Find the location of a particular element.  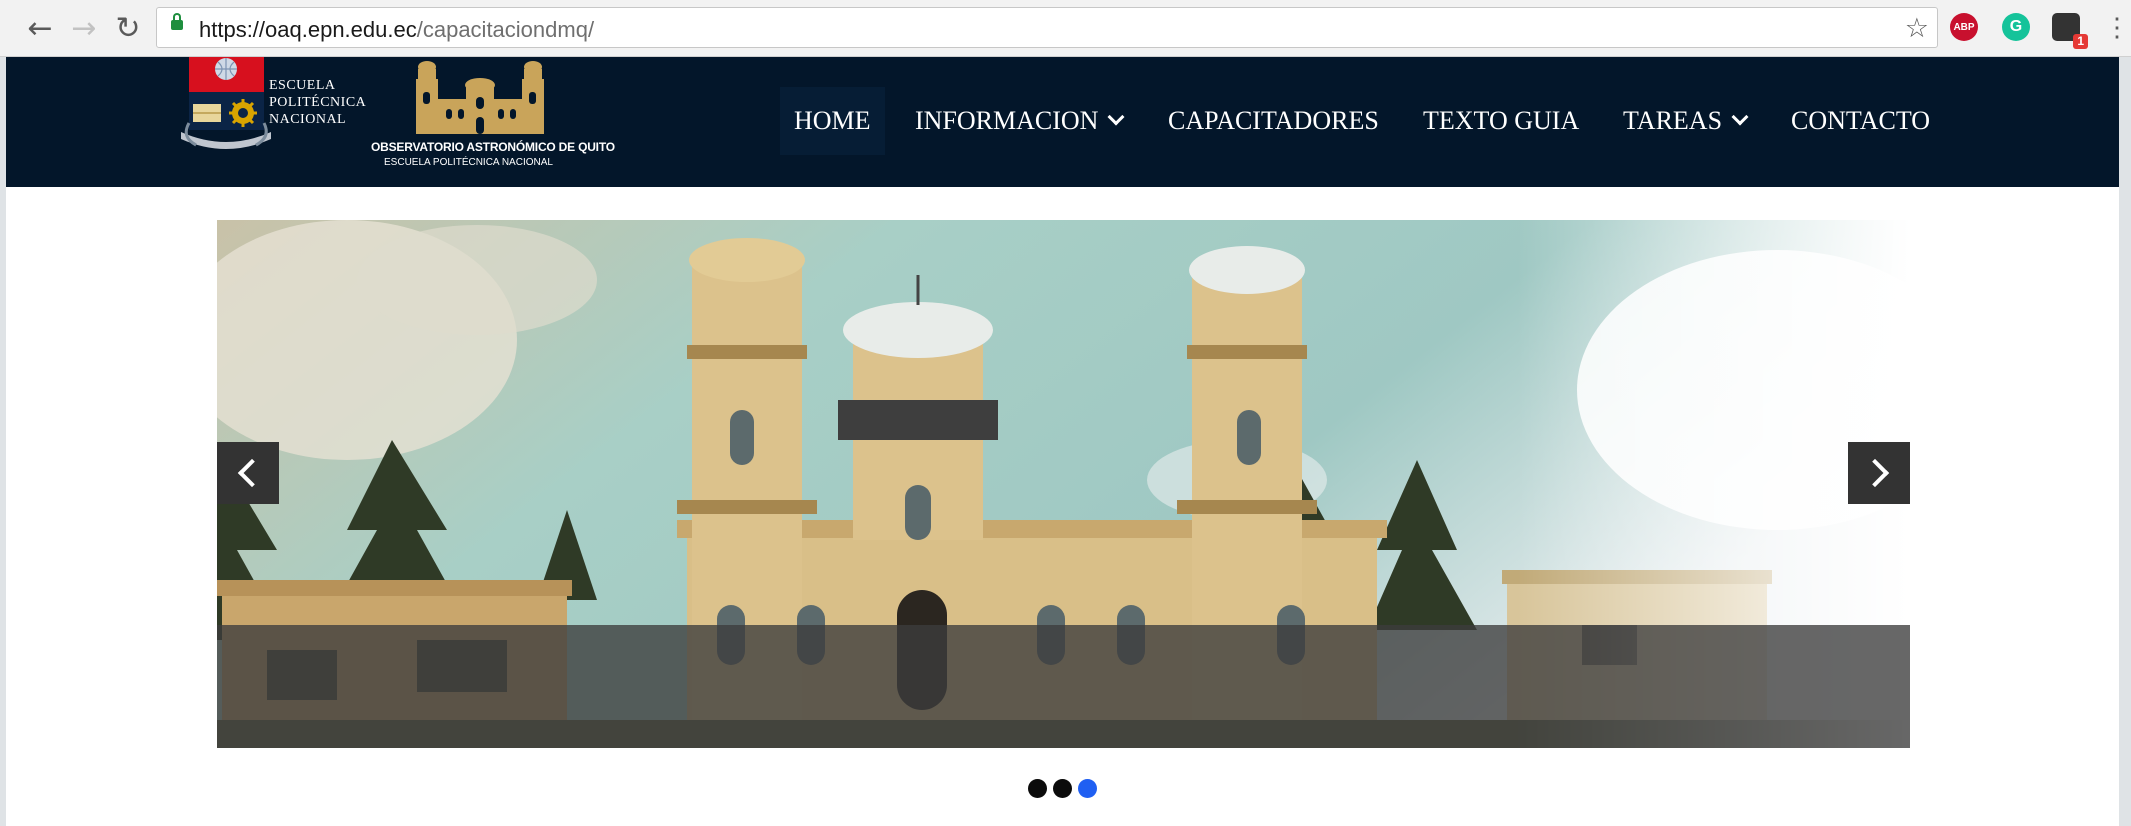

carousel-prev-button is located at coordinates (248, 473).